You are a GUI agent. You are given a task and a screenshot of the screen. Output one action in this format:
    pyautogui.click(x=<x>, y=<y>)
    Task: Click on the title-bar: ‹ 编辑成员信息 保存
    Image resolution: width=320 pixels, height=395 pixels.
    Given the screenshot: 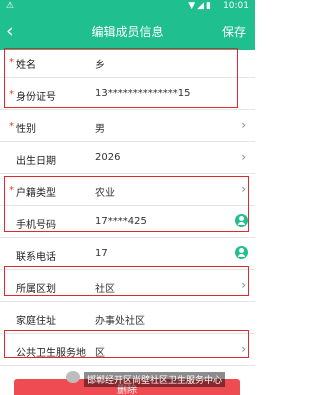 What is the action you would take?
    pyautogui.click(x=127, y=32)
    